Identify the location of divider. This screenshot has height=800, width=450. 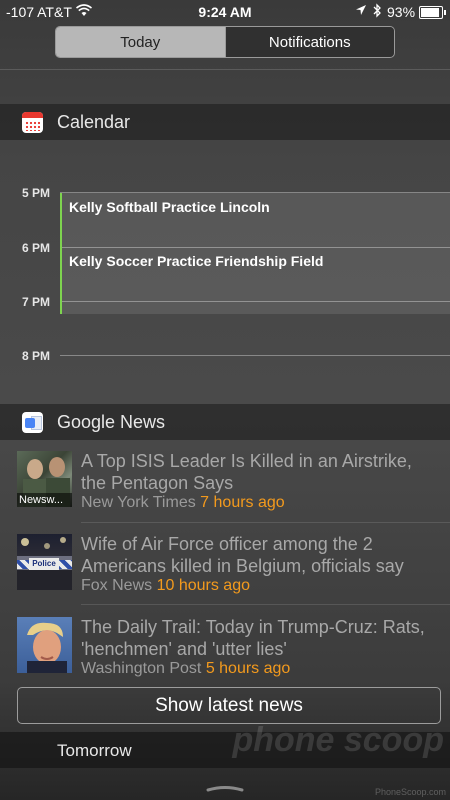
(225, 69).